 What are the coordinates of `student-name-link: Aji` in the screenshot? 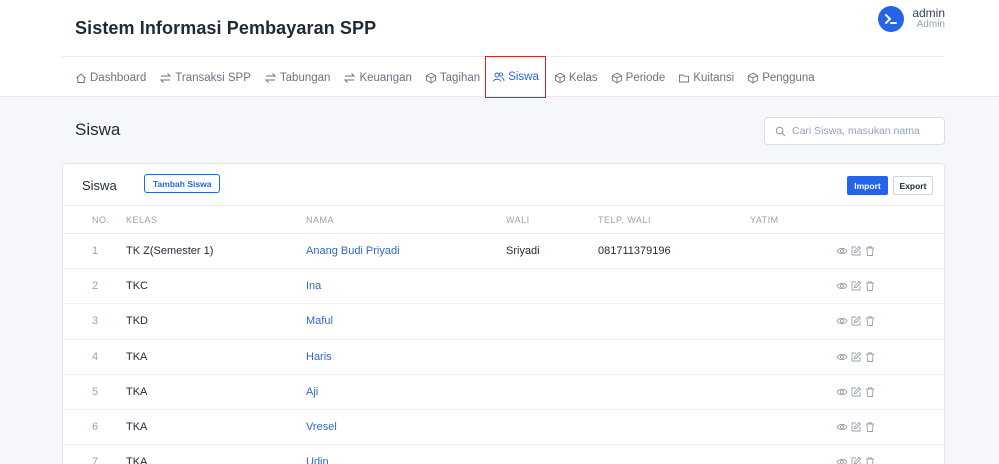 It's located at (312, 392).